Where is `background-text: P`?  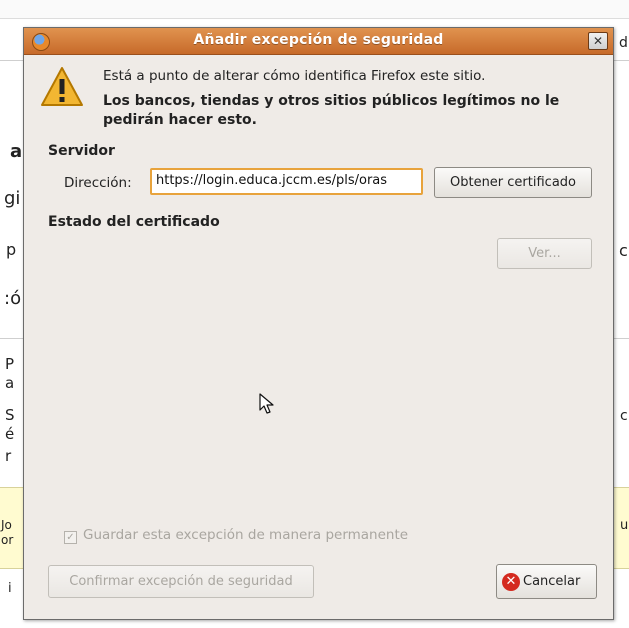
background-text: P is located at coordinates (10, 364).